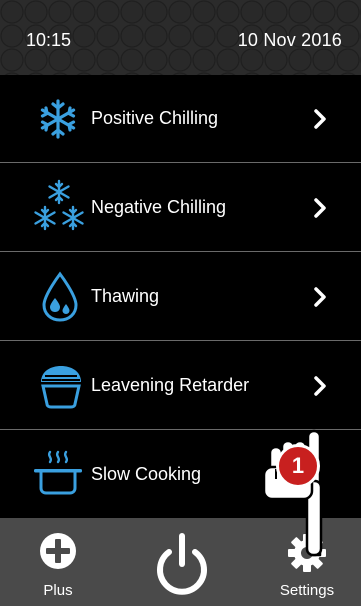  Describe the element at coordinates (155, 118) in the screenshot. I see `menu-item-label: Positive Chilling` at that location.